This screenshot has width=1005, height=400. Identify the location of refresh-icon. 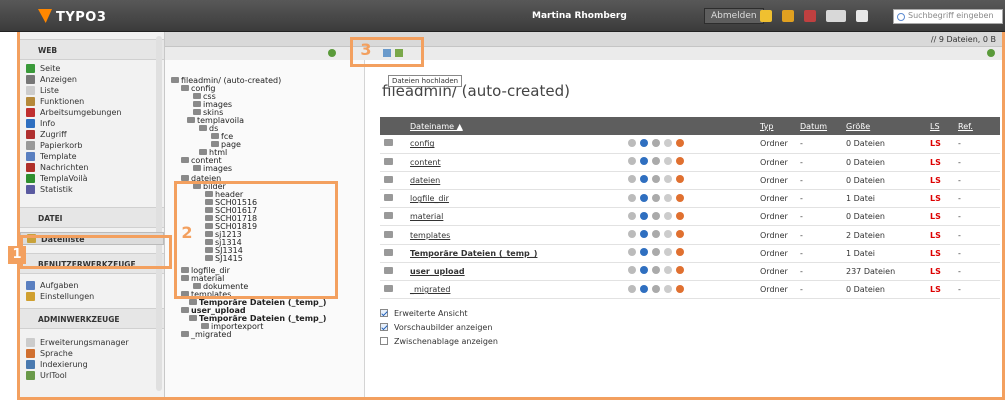
(332, 53).